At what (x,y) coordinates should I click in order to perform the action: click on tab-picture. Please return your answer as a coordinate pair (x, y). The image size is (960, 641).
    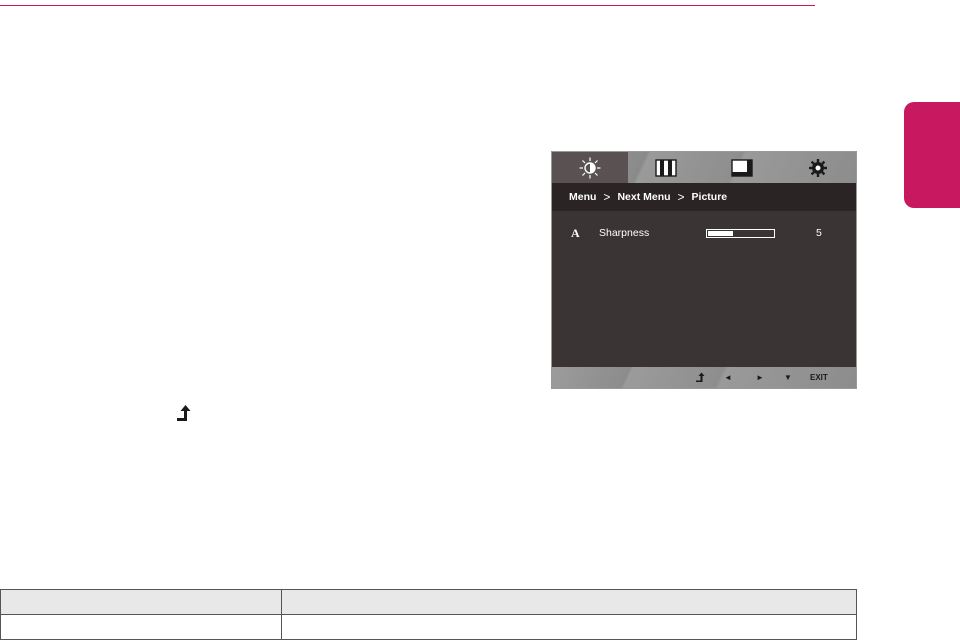
    Looking at the image, I should click on (590, 167).